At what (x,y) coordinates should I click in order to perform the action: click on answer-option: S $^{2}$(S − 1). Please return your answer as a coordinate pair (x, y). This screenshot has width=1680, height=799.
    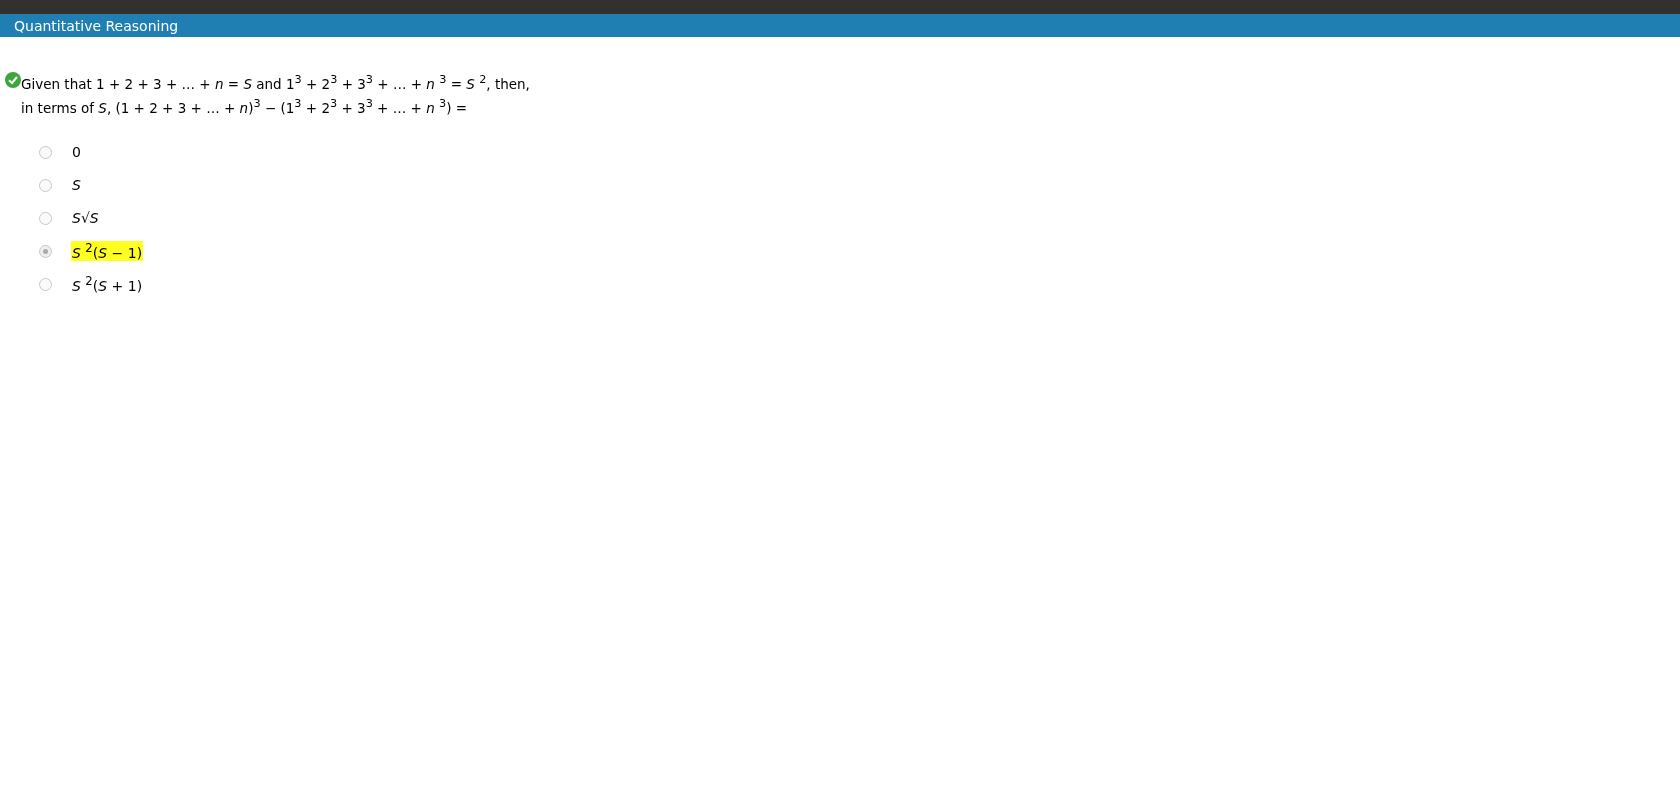
    Looking at the image, I should click on (107, 251).